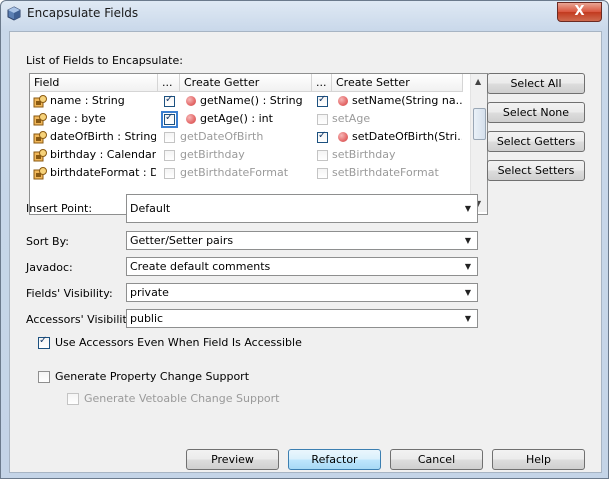 This screenshot has width=609, height=479. Describe the element at coordinates (536, 170) in the screenshot. I see `select-setters-button: Select Setters` at that location.